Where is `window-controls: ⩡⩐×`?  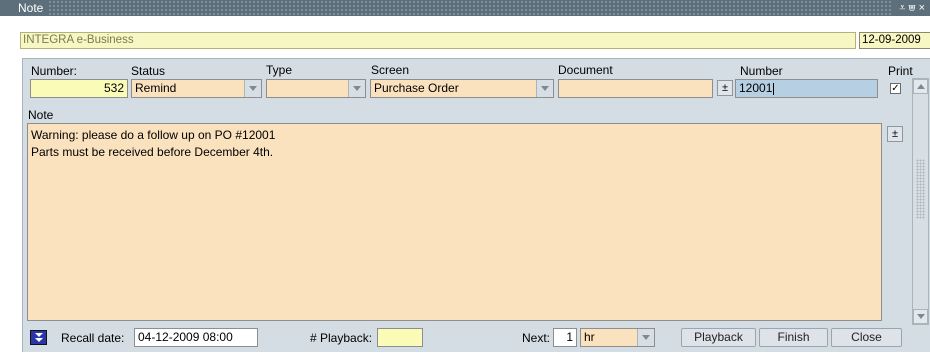 window-controls: ⩡⩐× is located at coordinates (911, 8).